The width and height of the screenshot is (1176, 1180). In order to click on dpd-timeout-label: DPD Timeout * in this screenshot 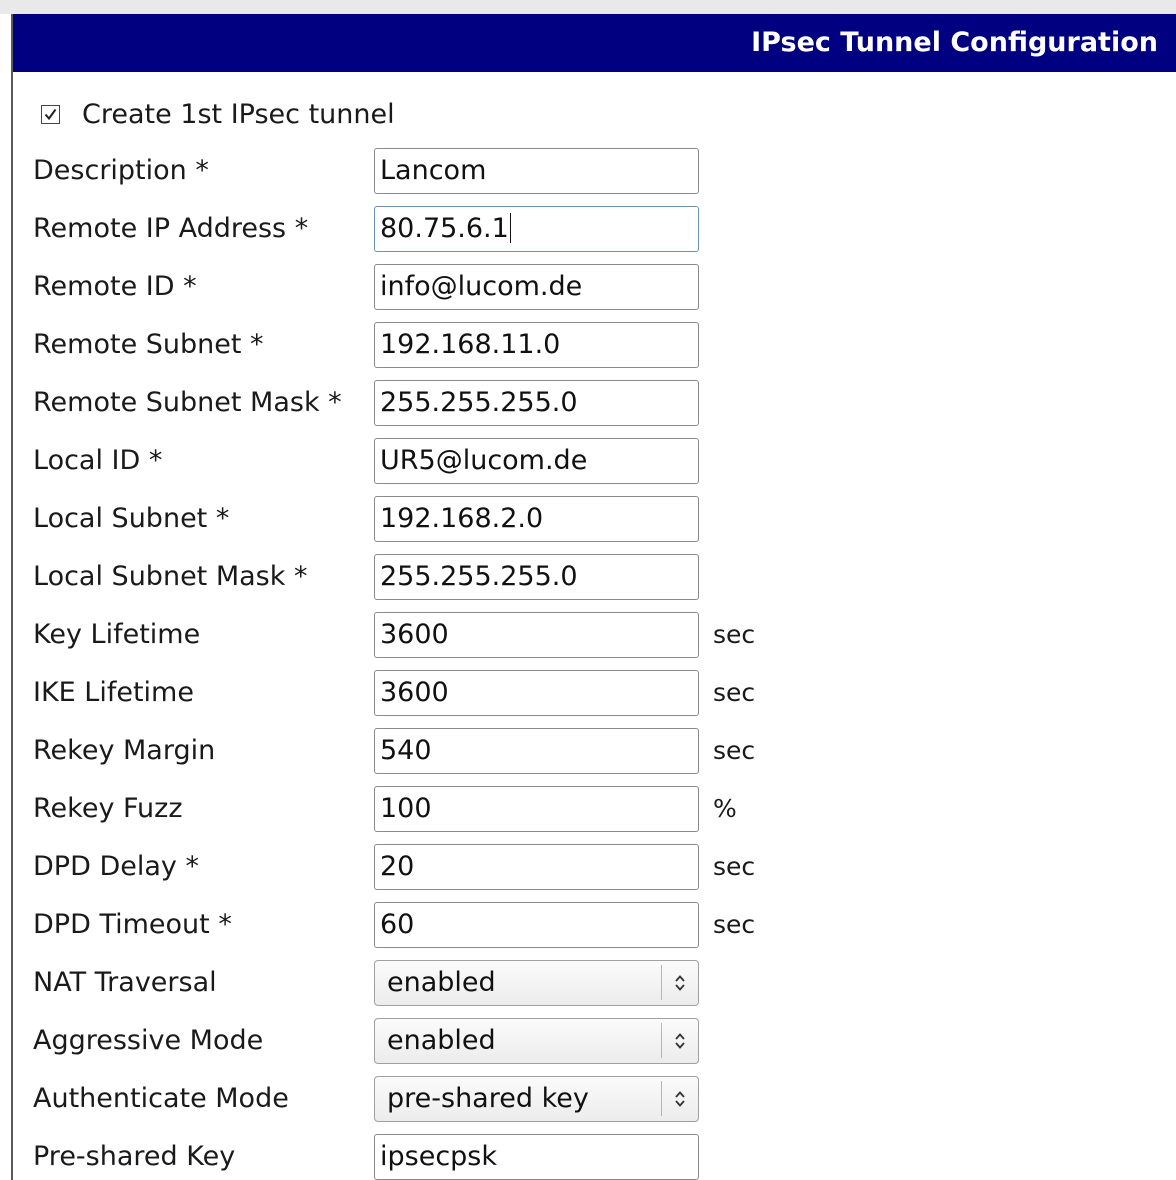, I will do `click(132, 924)`.